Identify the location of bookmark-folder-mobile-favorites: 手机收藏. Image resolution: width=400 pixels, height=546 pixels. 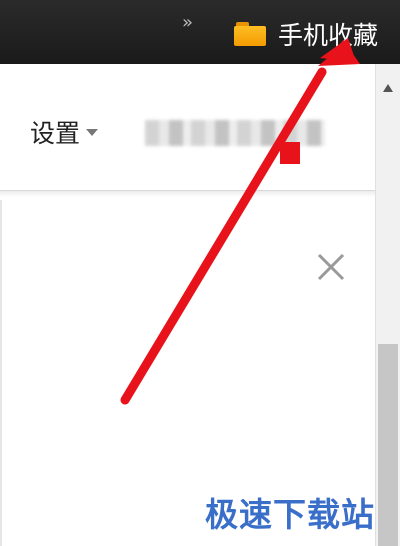
(306, 34).